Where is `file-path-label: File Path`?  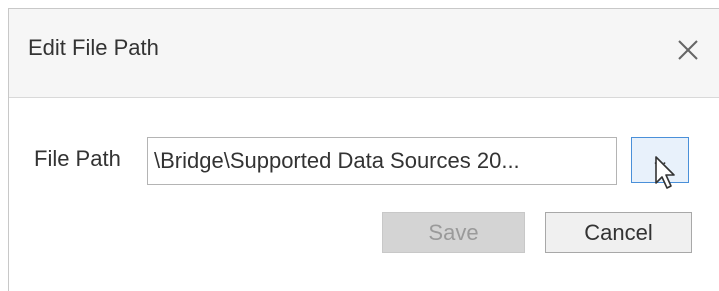 file-path-label: File Path is located at coordinates (77, 158).